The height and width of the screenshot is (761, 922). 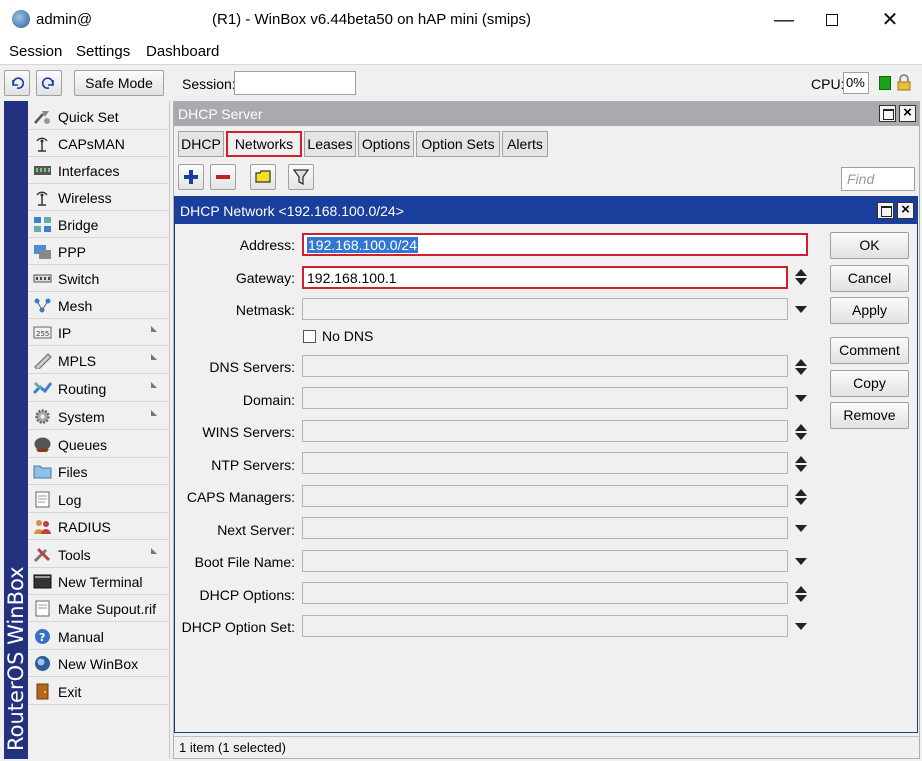 I want to click on sidebar-item-ip: 255 IP, so click(x=99, y=332).